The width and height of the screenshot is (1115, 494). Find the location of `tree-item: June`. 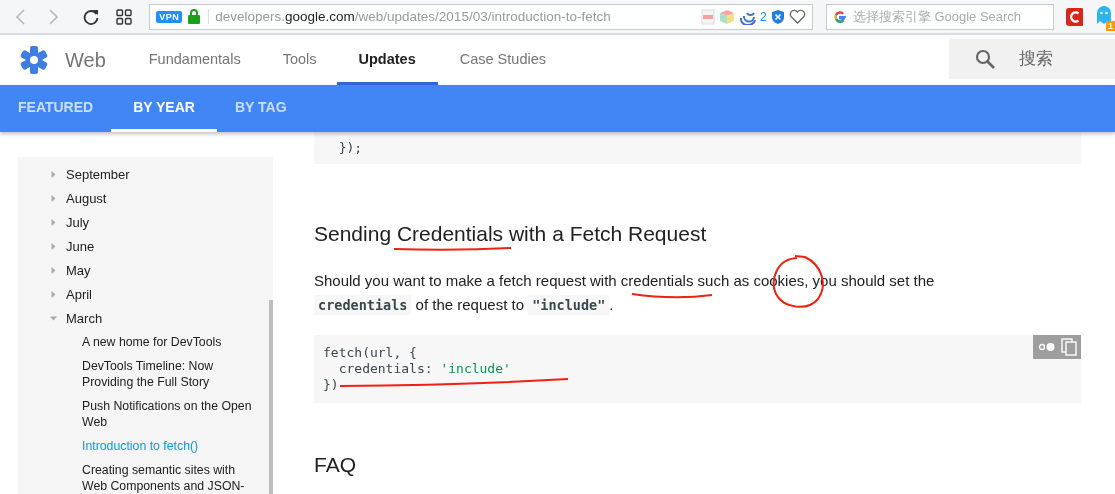

tree-item: June is located at coordinates (56, 246).